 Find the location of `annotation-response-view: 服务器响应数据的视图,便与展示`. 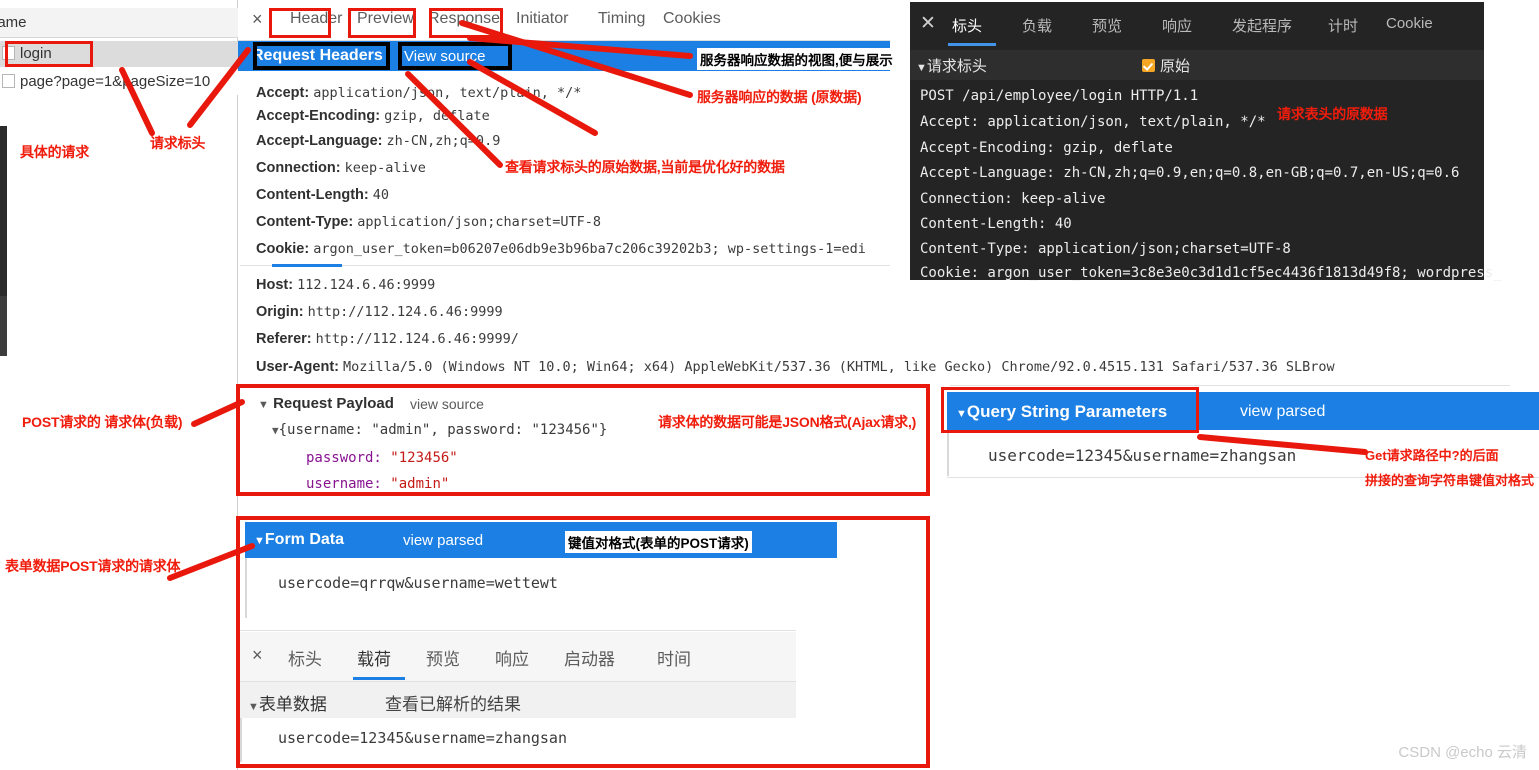

annotation-response-view: 服务器响应数据的视图,便与展示 is located at coordinates (796, 59).